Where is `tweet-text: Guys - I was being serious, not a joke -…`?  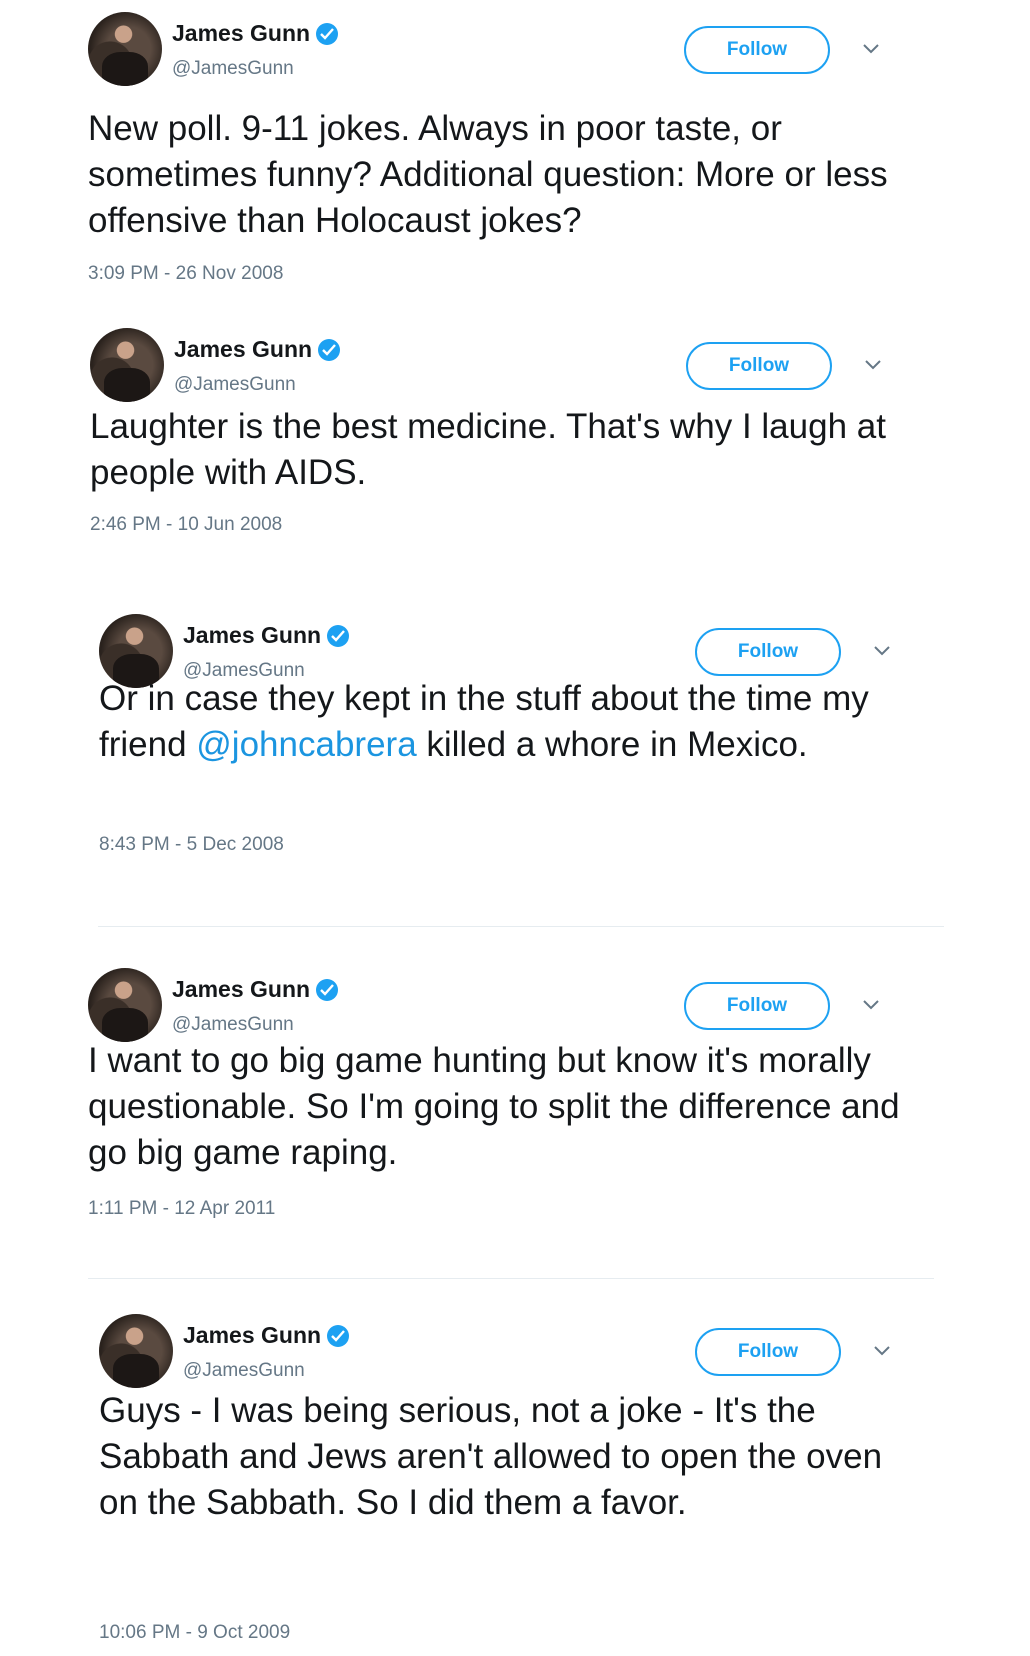 tweet-text: Guys - I was being serious, not a joke -… is located at coordinates (491, 1456).